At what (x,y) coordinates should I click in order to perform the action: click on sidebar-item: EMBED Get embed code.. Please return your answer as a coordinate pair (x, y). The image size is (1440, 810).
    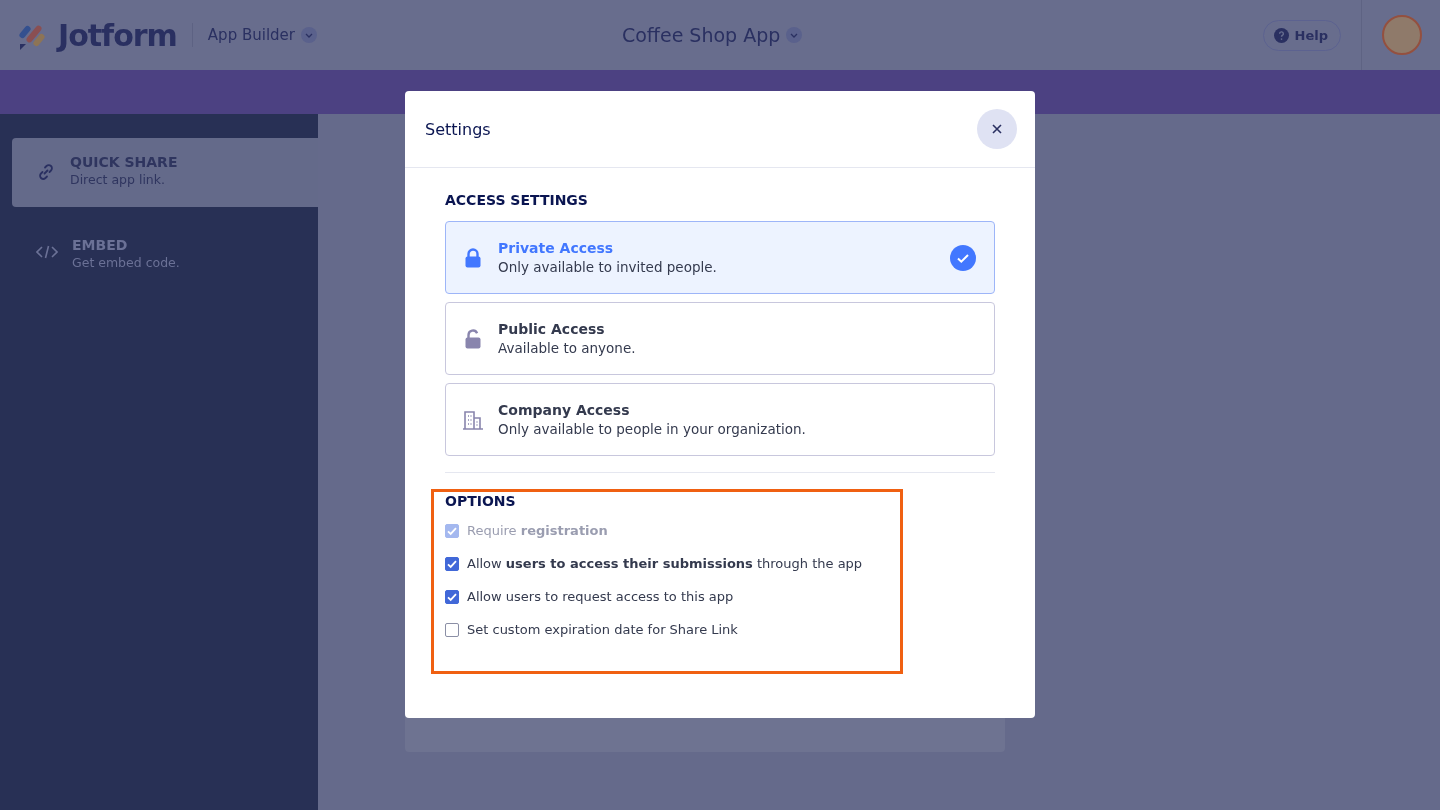
    Looking at the image, I should click on (165, 253).